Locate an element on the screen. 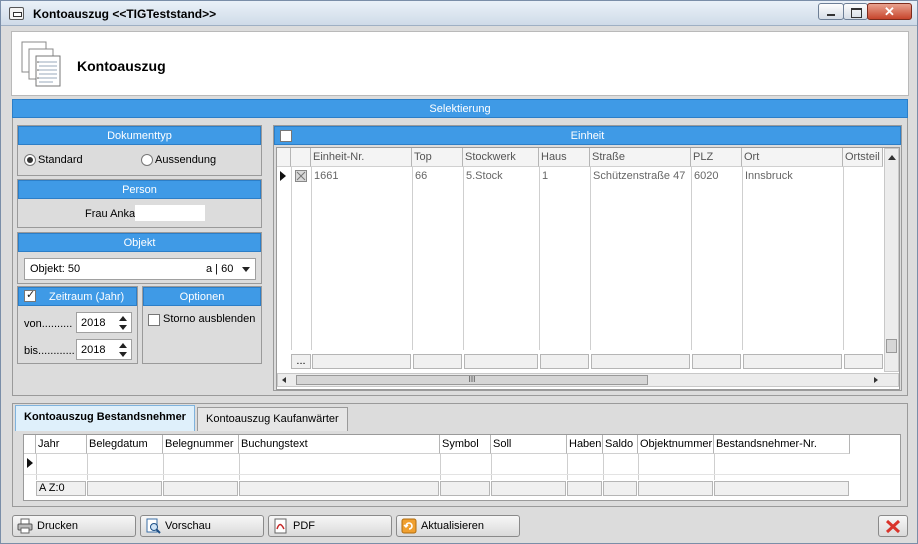  zeitraum-checkbox is located at coordinates (30, 295).